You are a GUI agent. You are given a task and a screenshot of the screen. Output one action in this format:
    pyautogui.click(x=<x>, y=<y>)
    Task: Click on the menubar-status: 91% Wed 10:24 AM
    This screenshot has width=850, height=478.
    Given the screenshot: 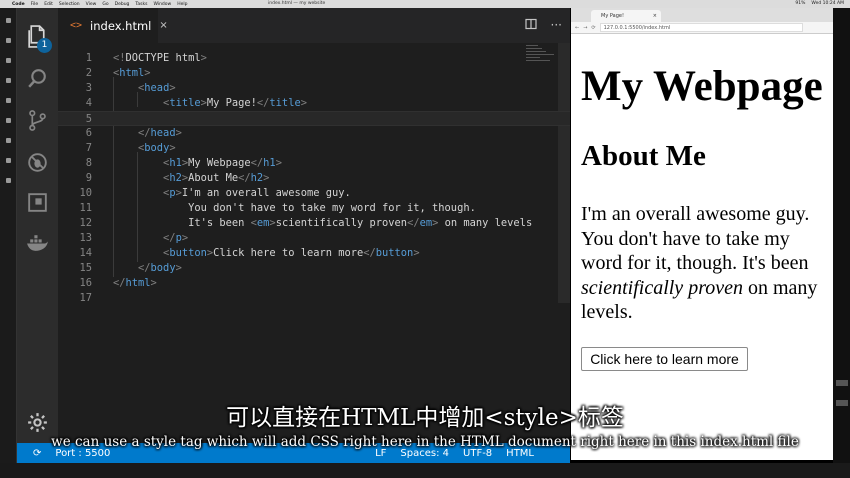 What is the action you would take?
    pyautogui.click(x=819, y=3)
    